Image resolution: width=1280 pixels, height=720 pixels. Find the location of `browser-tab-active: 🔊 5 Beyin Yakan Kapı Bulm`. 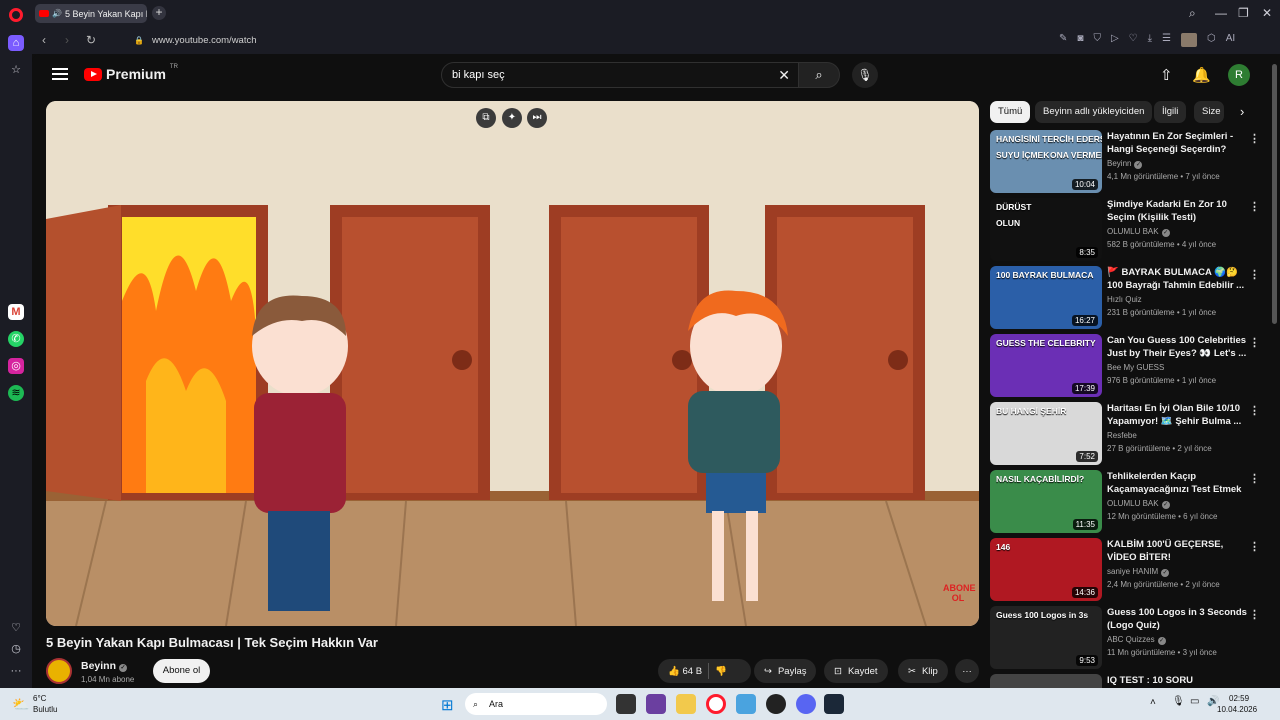

browser-tab-active: 🔊 5 Beyin Yakan Kapı Bulm is located at coordinates (91, 13).